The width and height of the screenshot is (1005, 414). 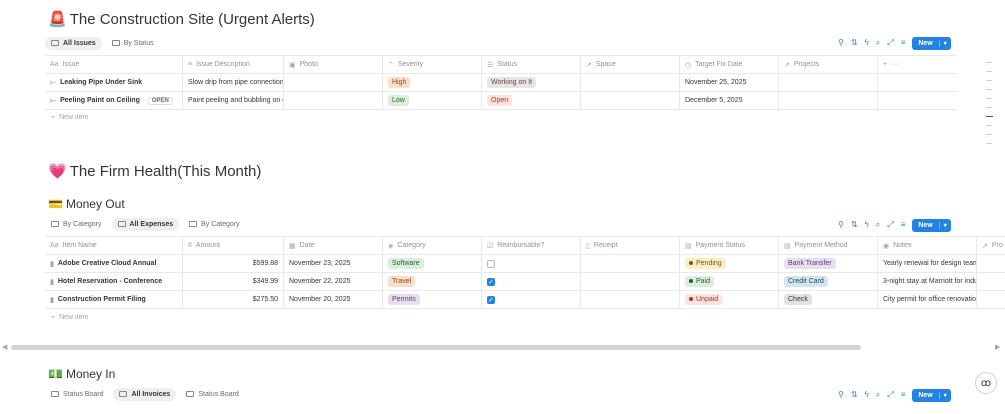 I want to click on col-category: ◈ Category, so click(x=432, y=245).